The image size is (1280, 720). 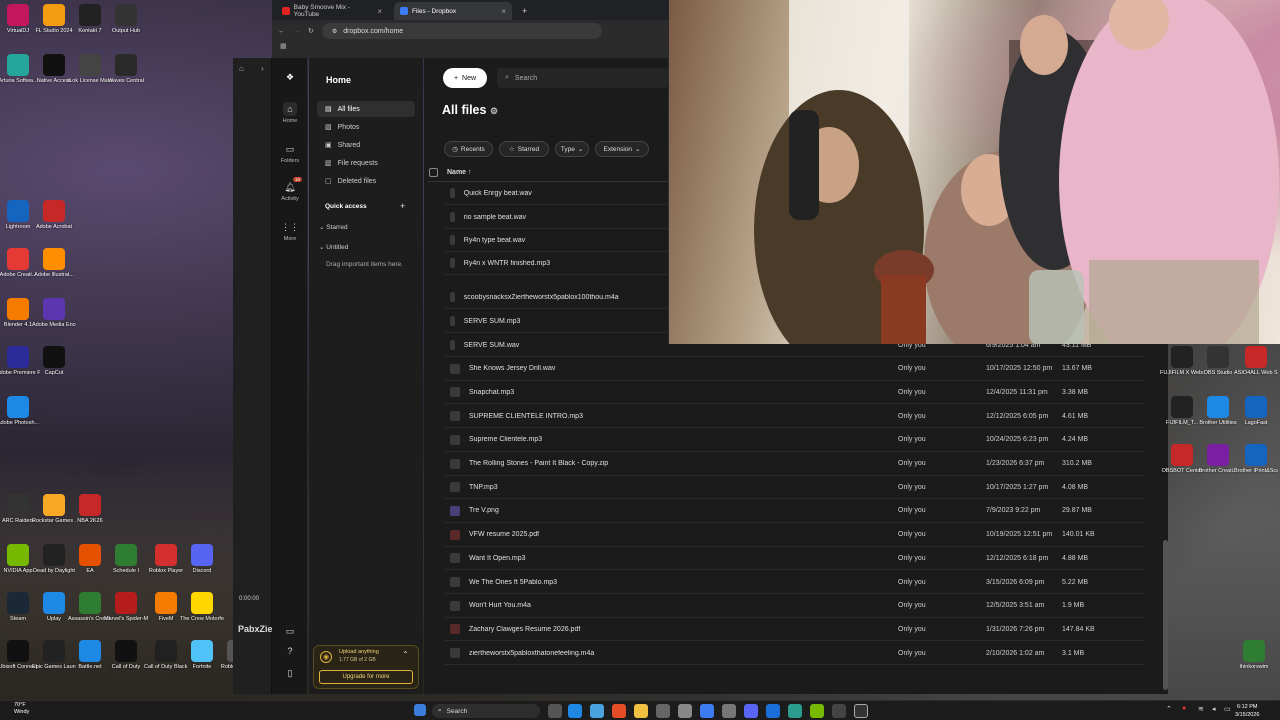 What do you see at coordinates (290, 674) in the screenshot?
I see `panel-icon: ▯` at bounding box center [290, 674].